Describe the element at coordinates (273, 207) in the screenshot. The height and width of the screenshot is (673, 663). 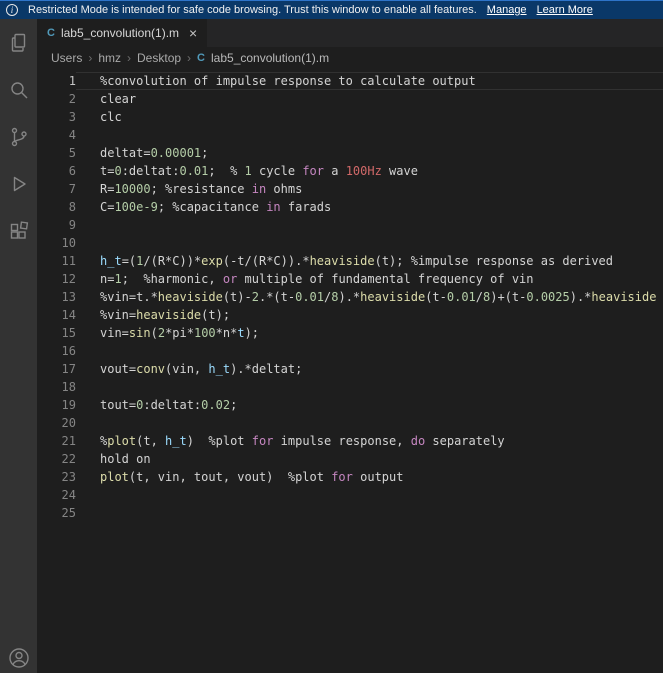
I see `code-token: in` at that location.